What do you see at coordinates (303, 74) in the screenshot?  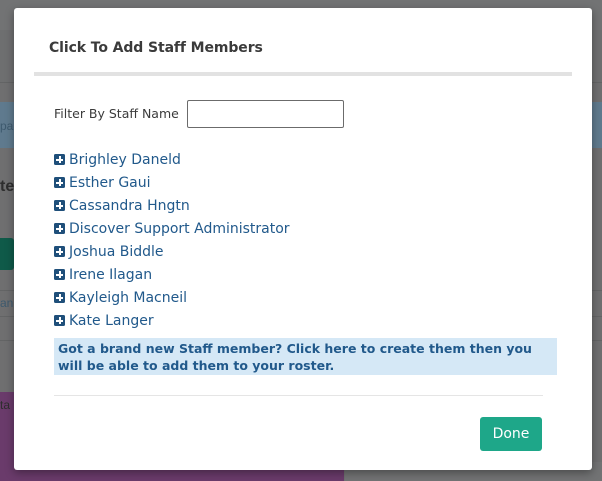 I see `modal-title-divider` at bounding box center [303, 74].